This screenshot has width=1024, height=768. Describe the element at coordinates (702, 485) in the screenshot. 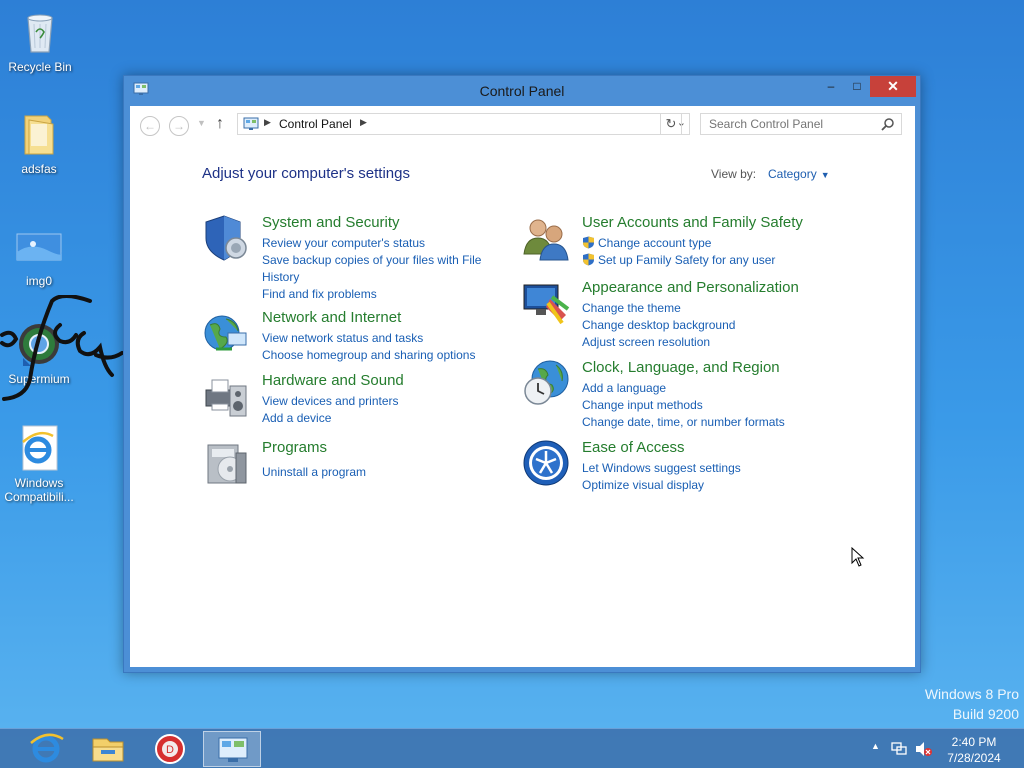

I see `link-optimize-visual: Optimize visual display` at that location.